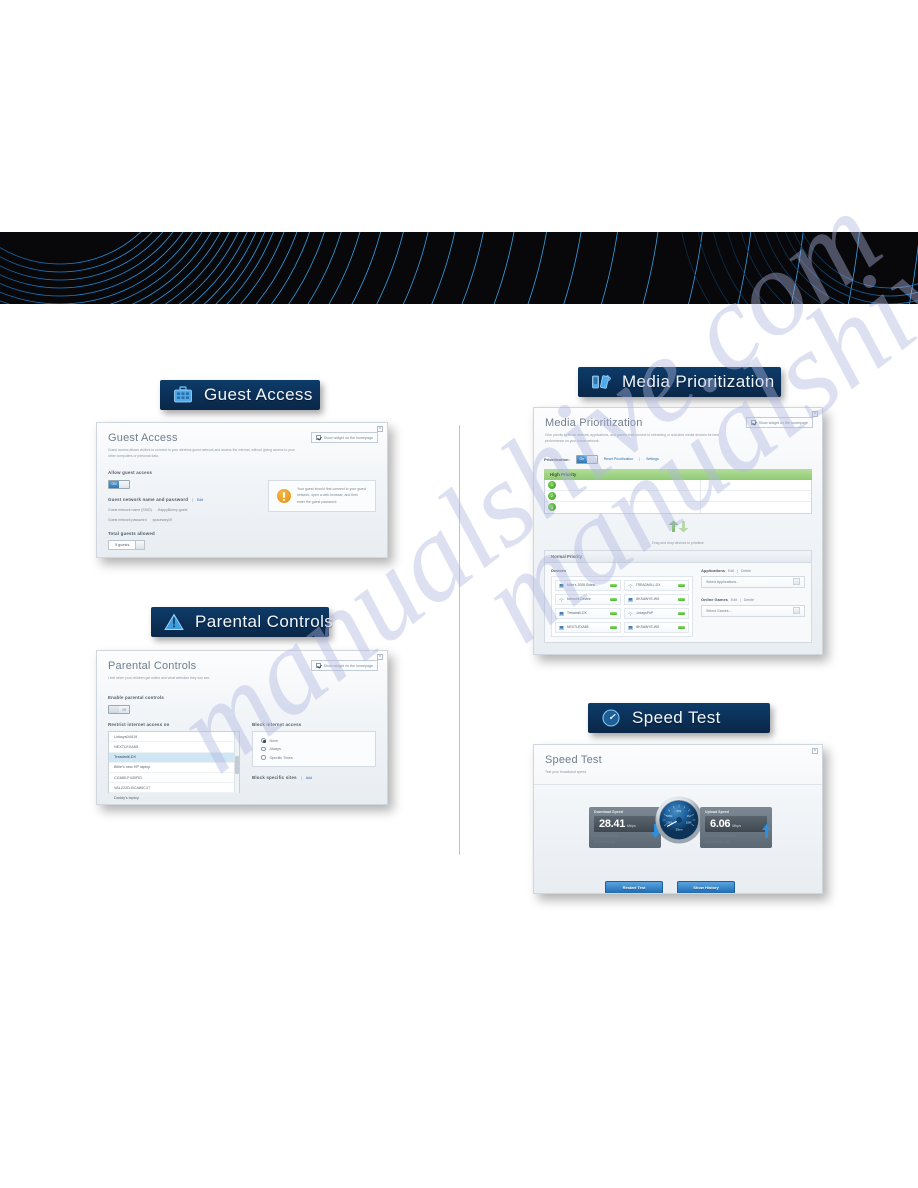 The height and width of the screenshot is (1188, 918). Describe the element at coordinates (264, 621) in the screenshot. I see `badge-label: Parental Controls` at that location.